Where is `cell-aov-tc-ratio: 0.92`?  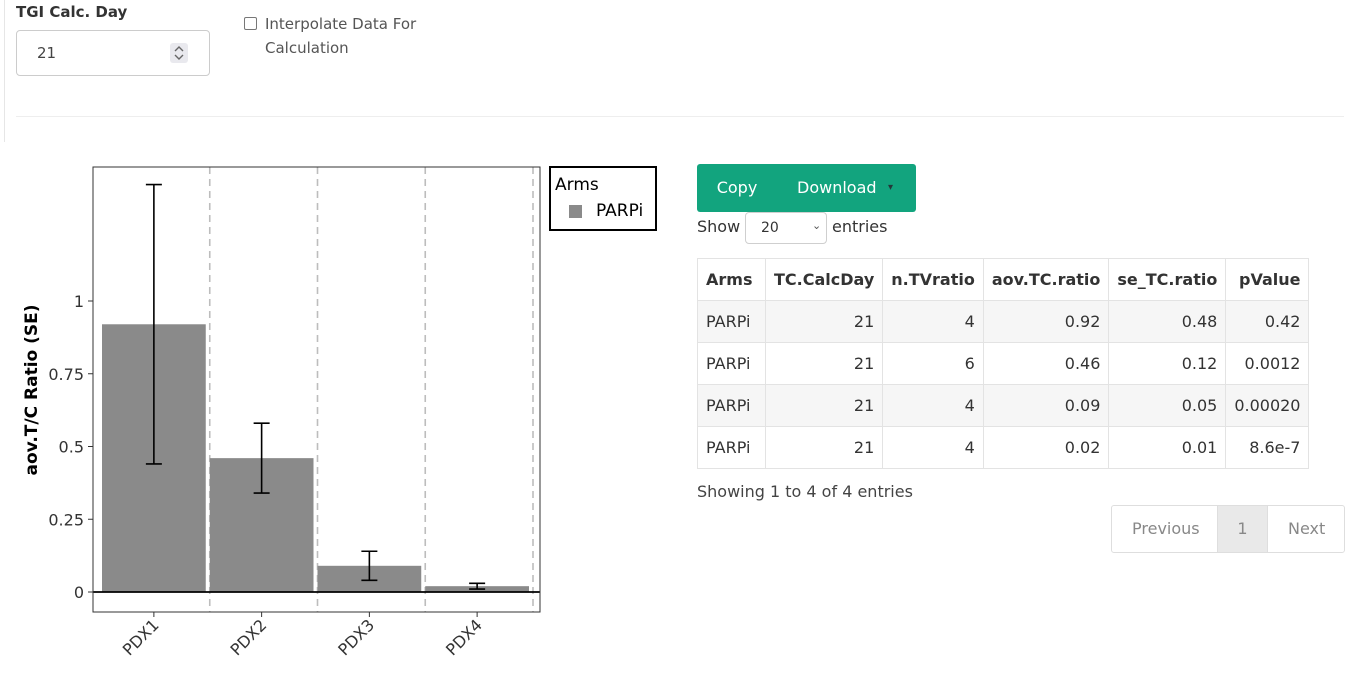 cell-aov-tc-ratio: 0.92 is located at coordinates (1046, 321).